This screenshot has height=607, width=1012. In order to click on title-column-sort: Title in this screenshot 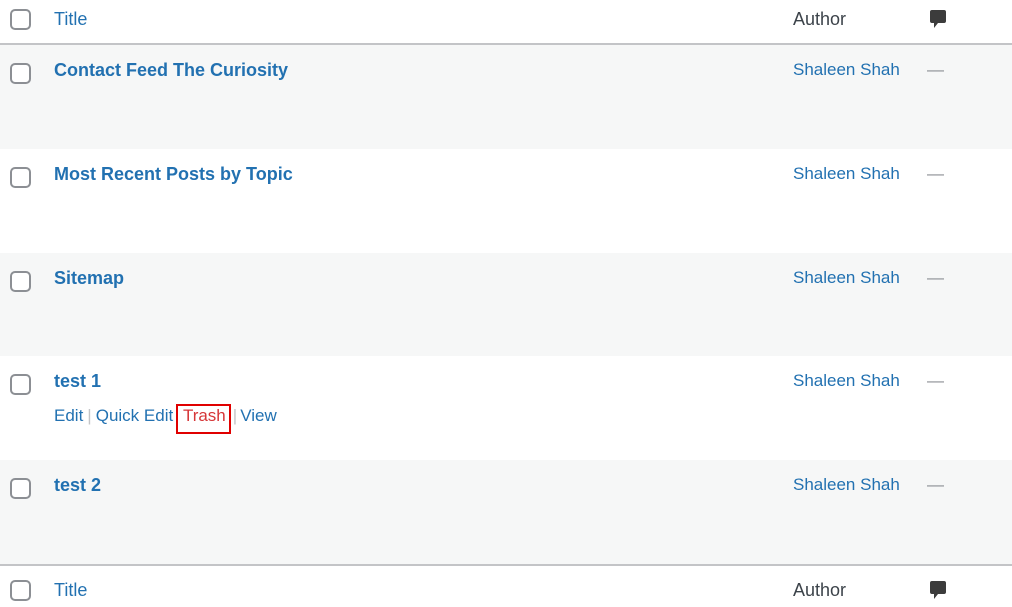, I will do `click(70, 19)`.